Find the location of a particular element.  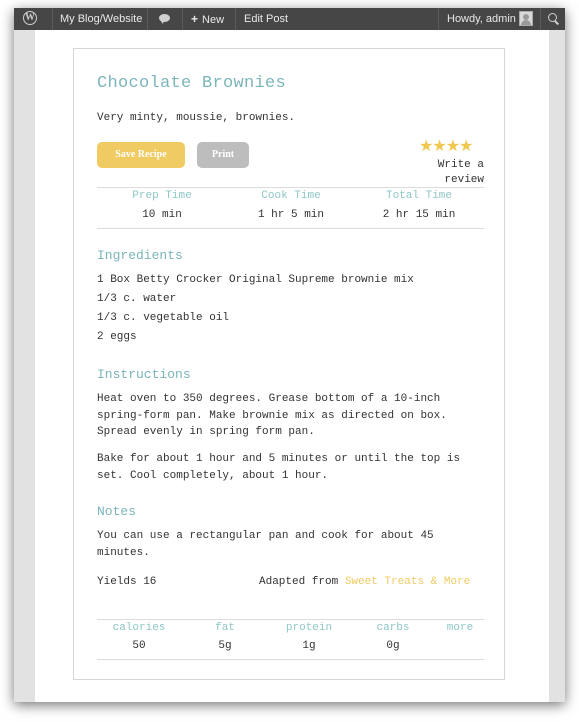

comment-bubble-icon is located at coordinates (164, 19).